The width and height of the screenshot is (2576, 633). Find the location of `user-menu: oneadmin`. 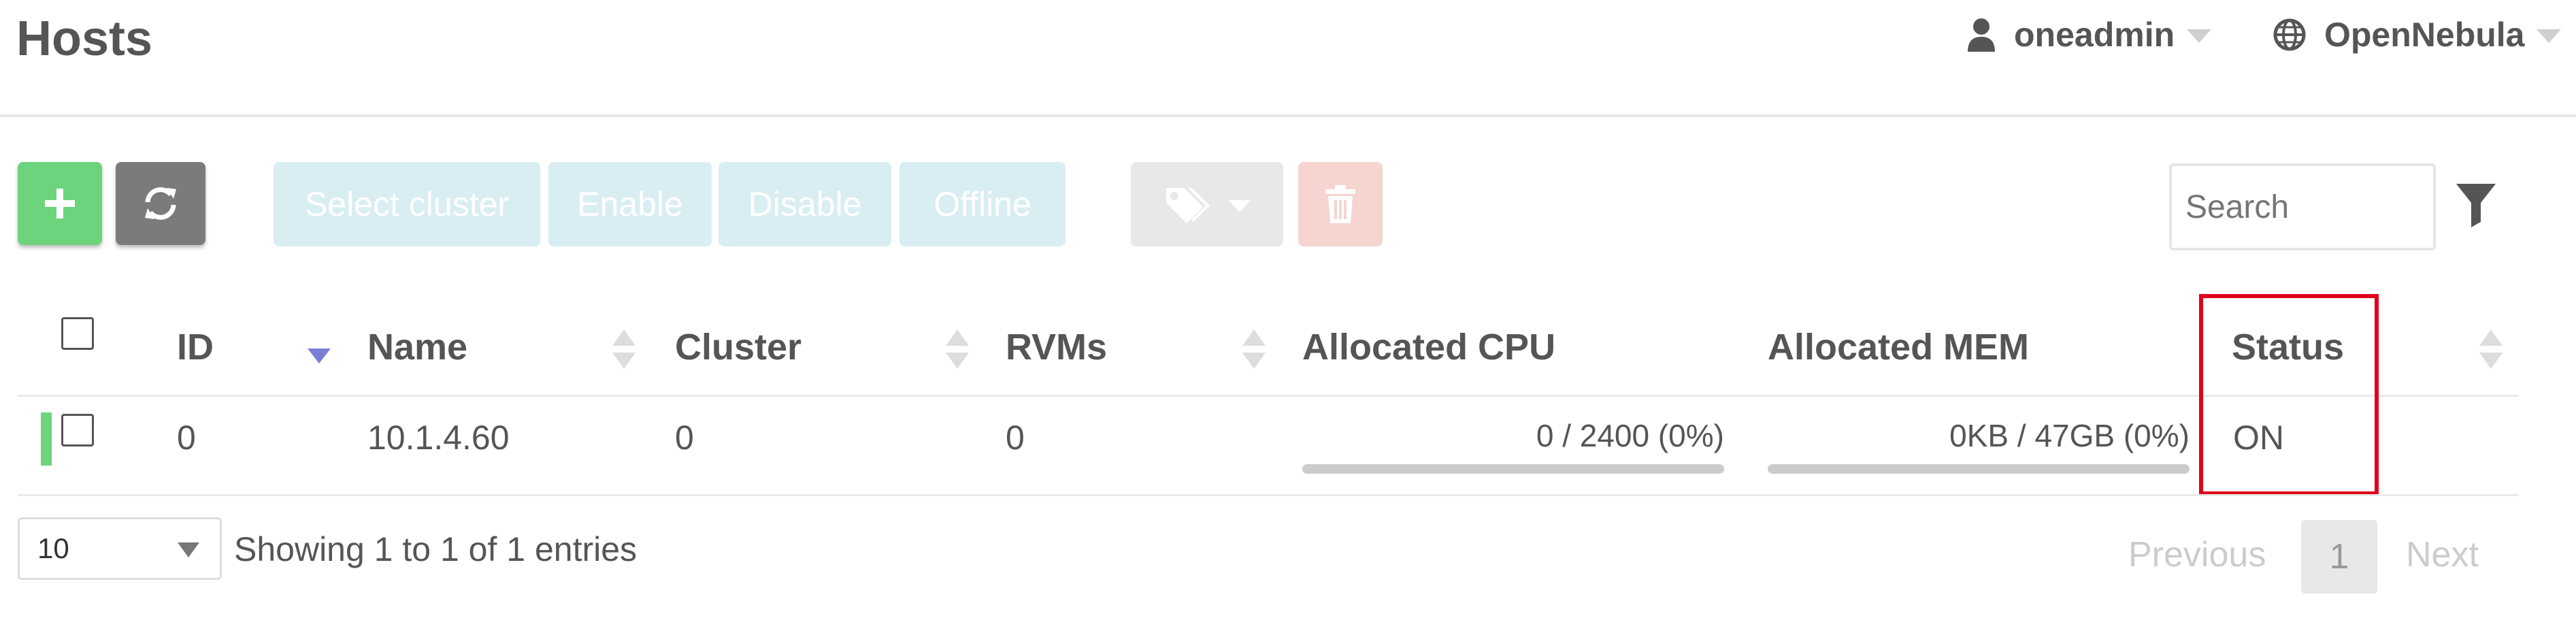

user-menu: oneadmin is located at coordinates (2089, 35).